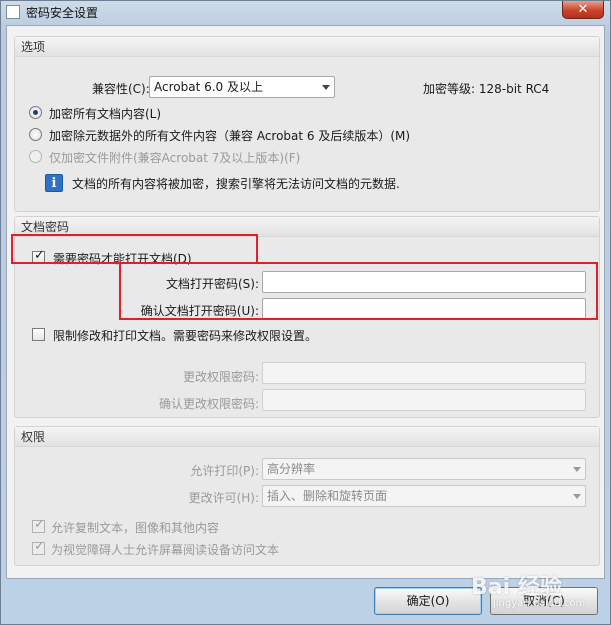  I want to click on highlight-password-fields, so click(358, 291).